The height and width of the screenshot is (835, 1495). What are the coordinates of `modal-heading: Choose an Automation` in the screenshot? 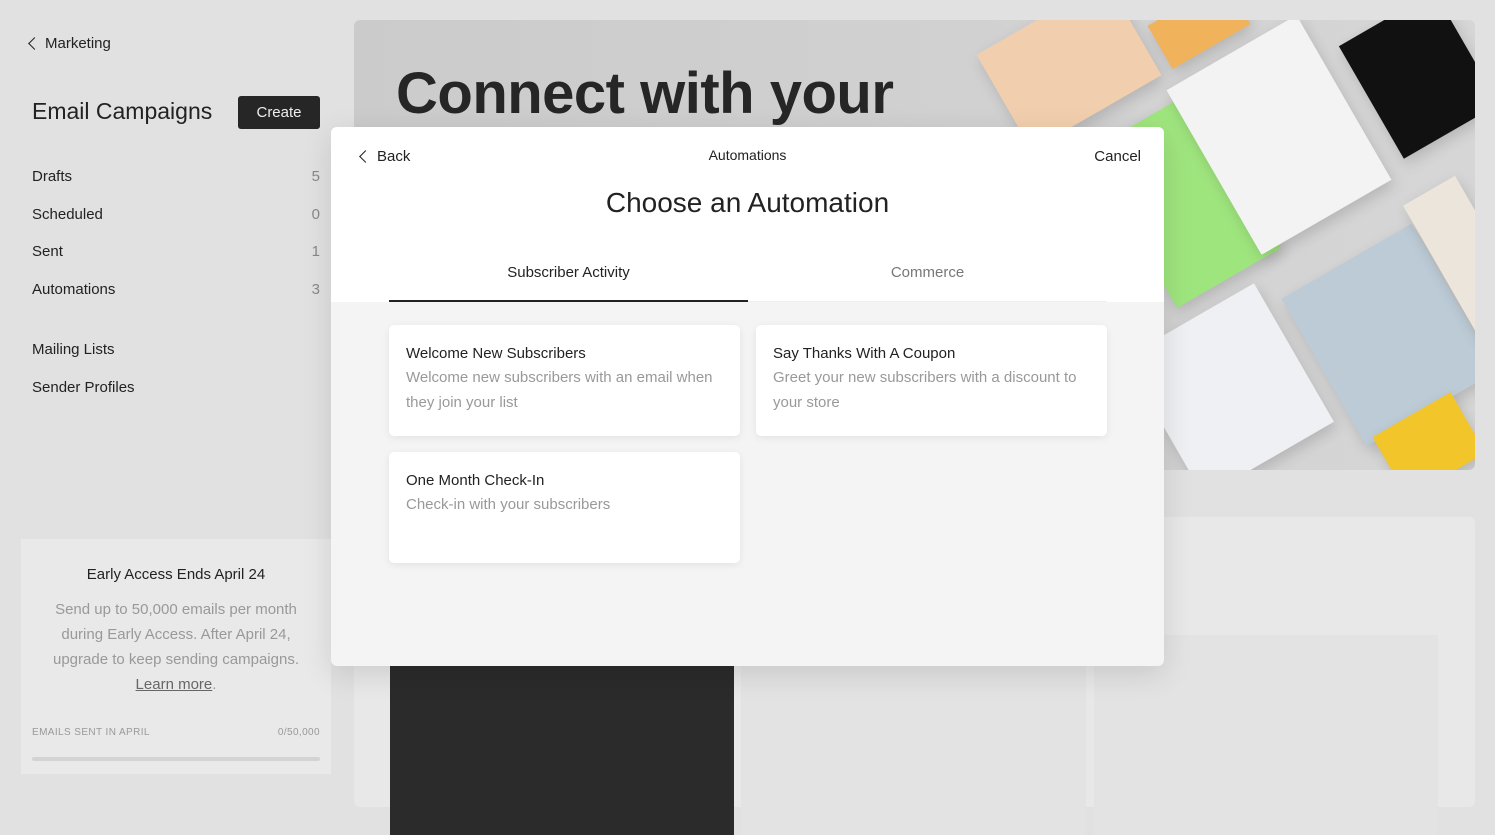 It's located at (747, 202).